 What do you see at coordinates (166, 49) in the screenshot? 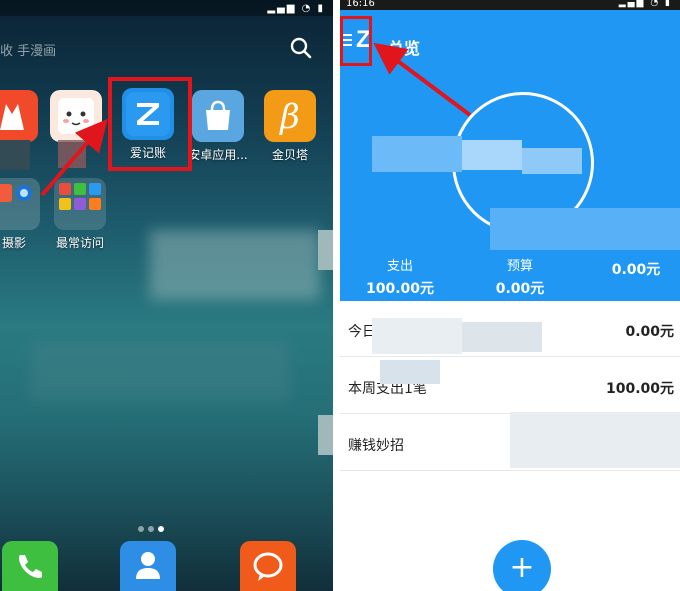
I see `launcher-search-bar: 收 手漫画` at bounding box center [166, 49].